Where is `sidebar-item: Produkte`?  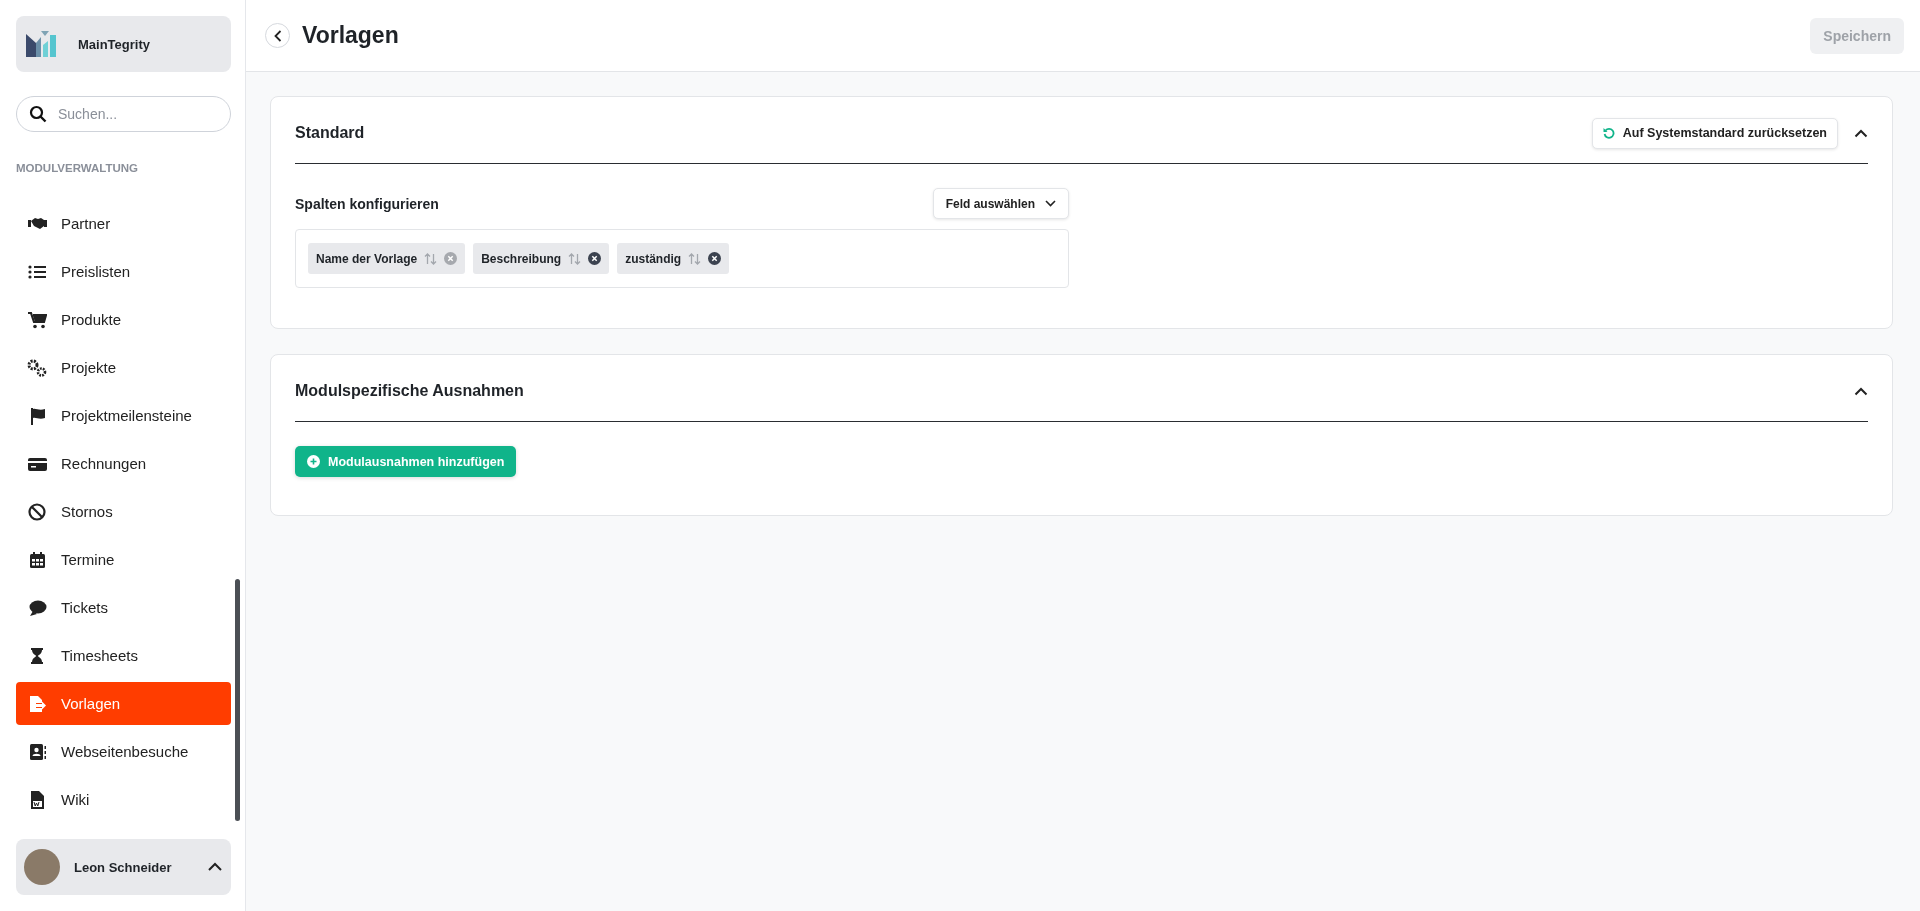 sidebar-item: Produkte is located at coordinates (123, 319).